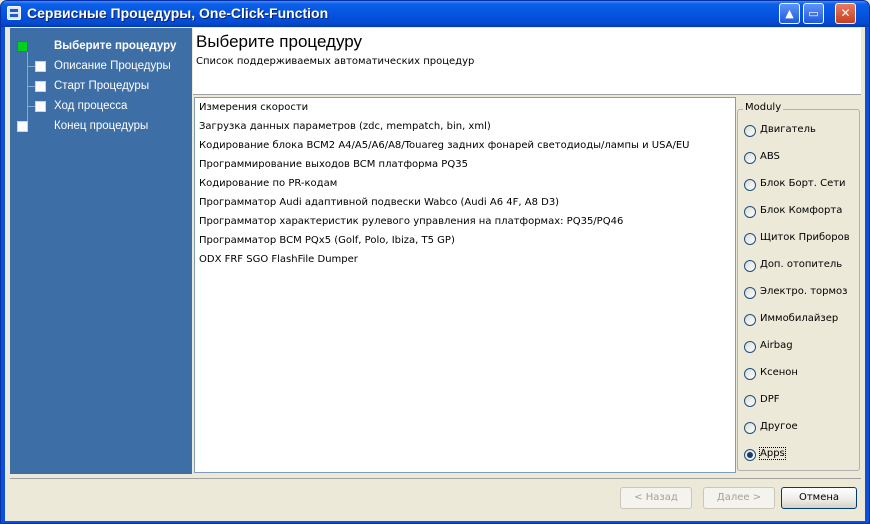 This screenshot has width=870, height=524. Describe the element at coordinates (789, 13) in the screenshot. I see `minimize-button: ▲` at that location.